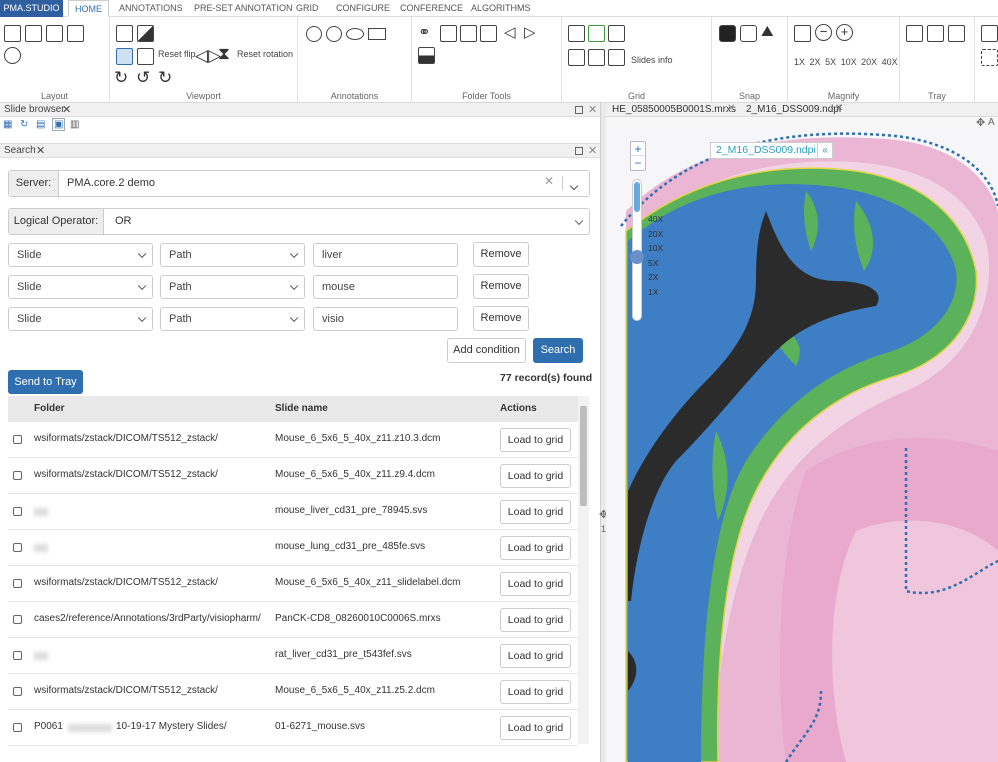  Describe the element at coordinates (616, 57) in the screenshot. I see `slides-info-icon` at that location.